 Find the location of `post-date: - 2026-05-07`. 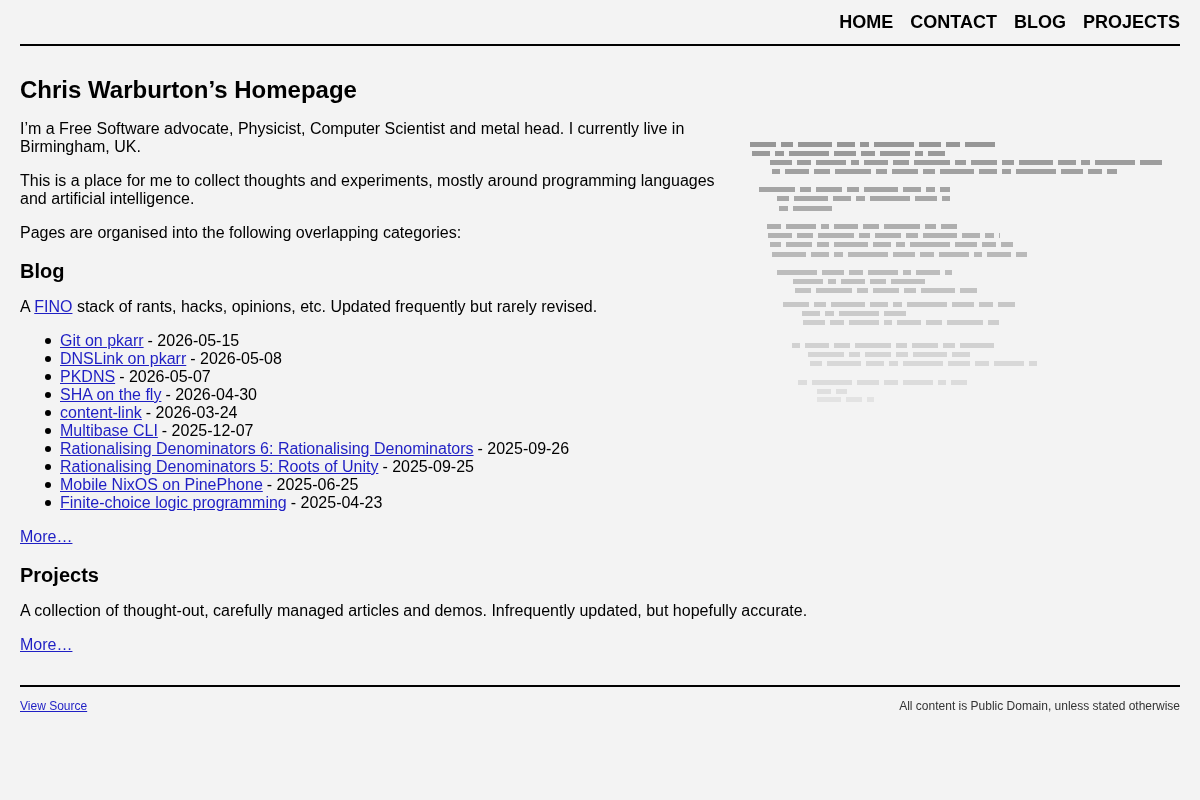

post-date: - 2026-05-07 is located at coordinates (165, 377).